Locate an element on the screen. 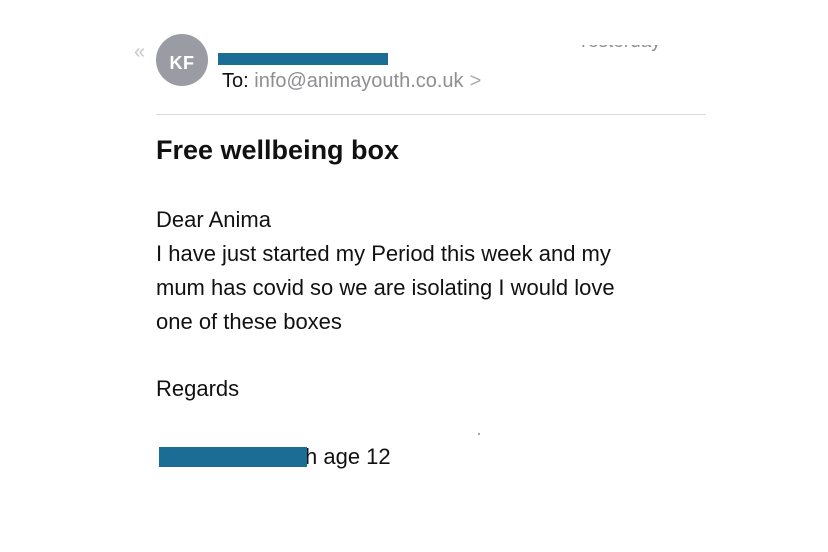  email-signoff: Regards is located at coordinates (198, 388).